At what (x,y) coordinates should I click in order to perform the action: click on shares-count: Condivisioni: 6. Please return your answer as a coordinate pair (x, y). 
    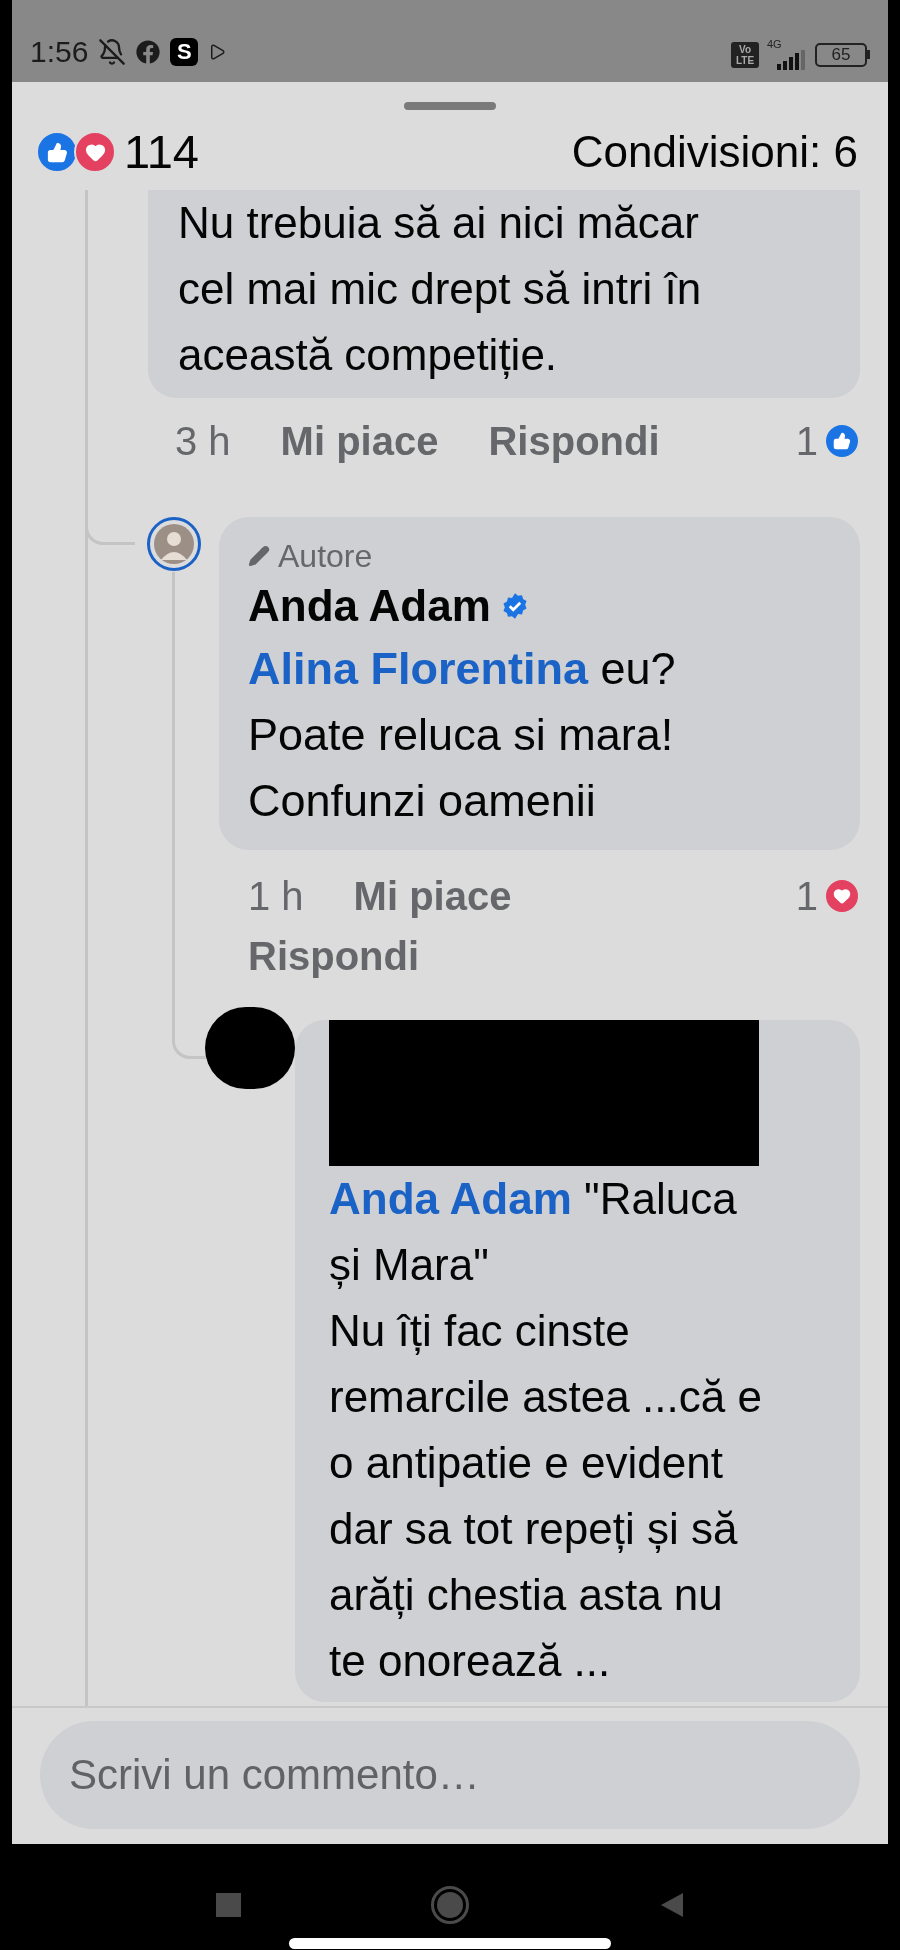
    Looking at the image, I should click on (714, 152).